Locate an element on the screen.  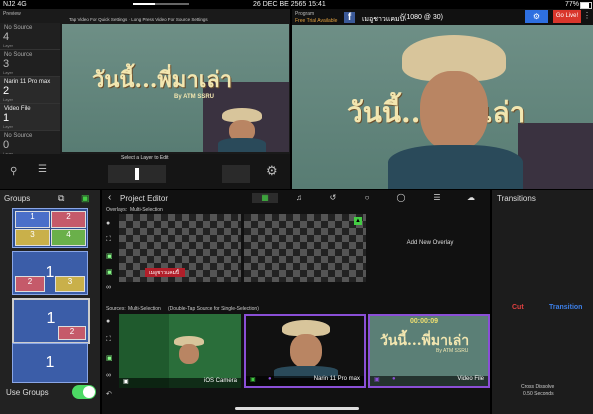
image-icon: ▣ is located at coordinates (85, 198).